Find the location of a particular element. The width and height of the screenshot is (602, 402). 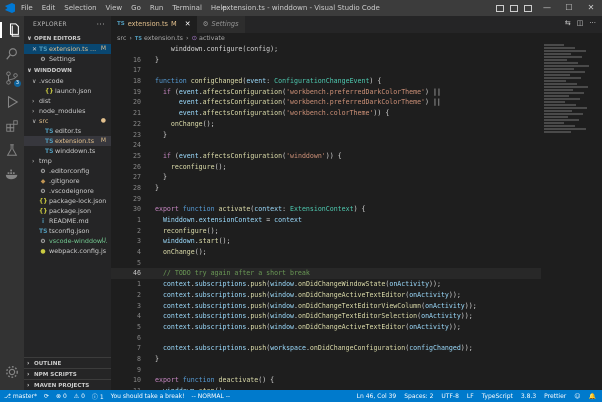

workspace-header: ∨ WINDDOWN is located at coordinates (67, 71).